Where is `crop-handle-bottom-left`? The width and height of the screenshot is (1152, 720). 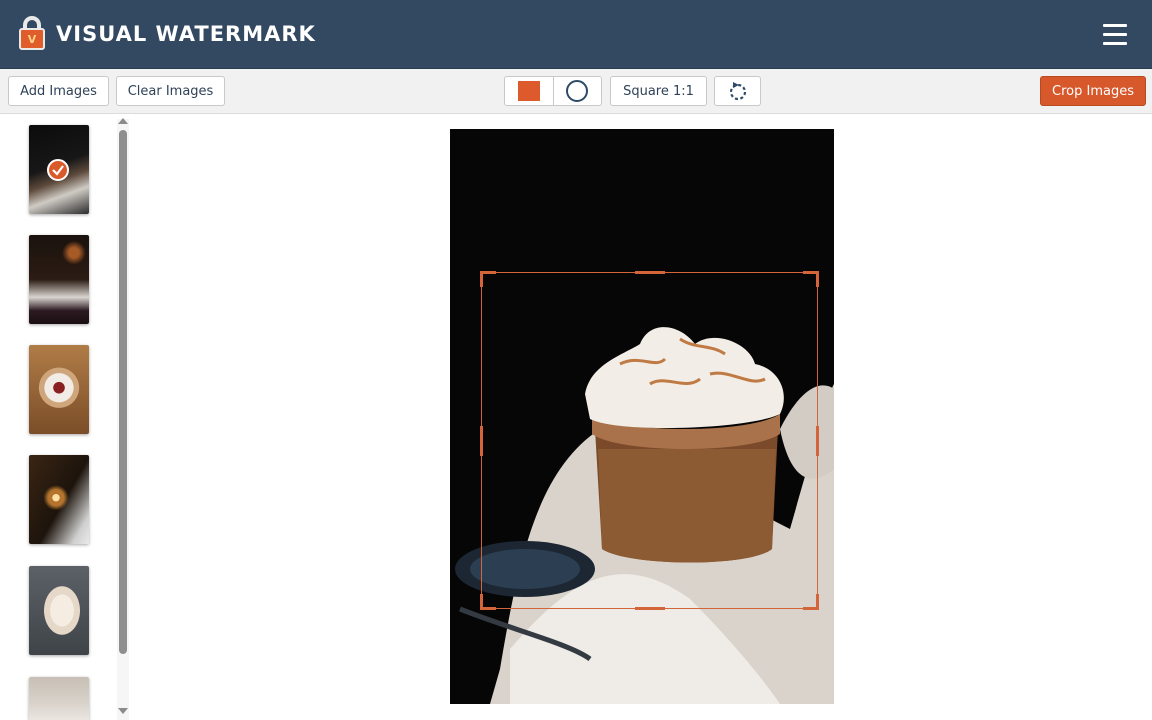 crop-handle-bottom-left is located at coordinates (481, 602).